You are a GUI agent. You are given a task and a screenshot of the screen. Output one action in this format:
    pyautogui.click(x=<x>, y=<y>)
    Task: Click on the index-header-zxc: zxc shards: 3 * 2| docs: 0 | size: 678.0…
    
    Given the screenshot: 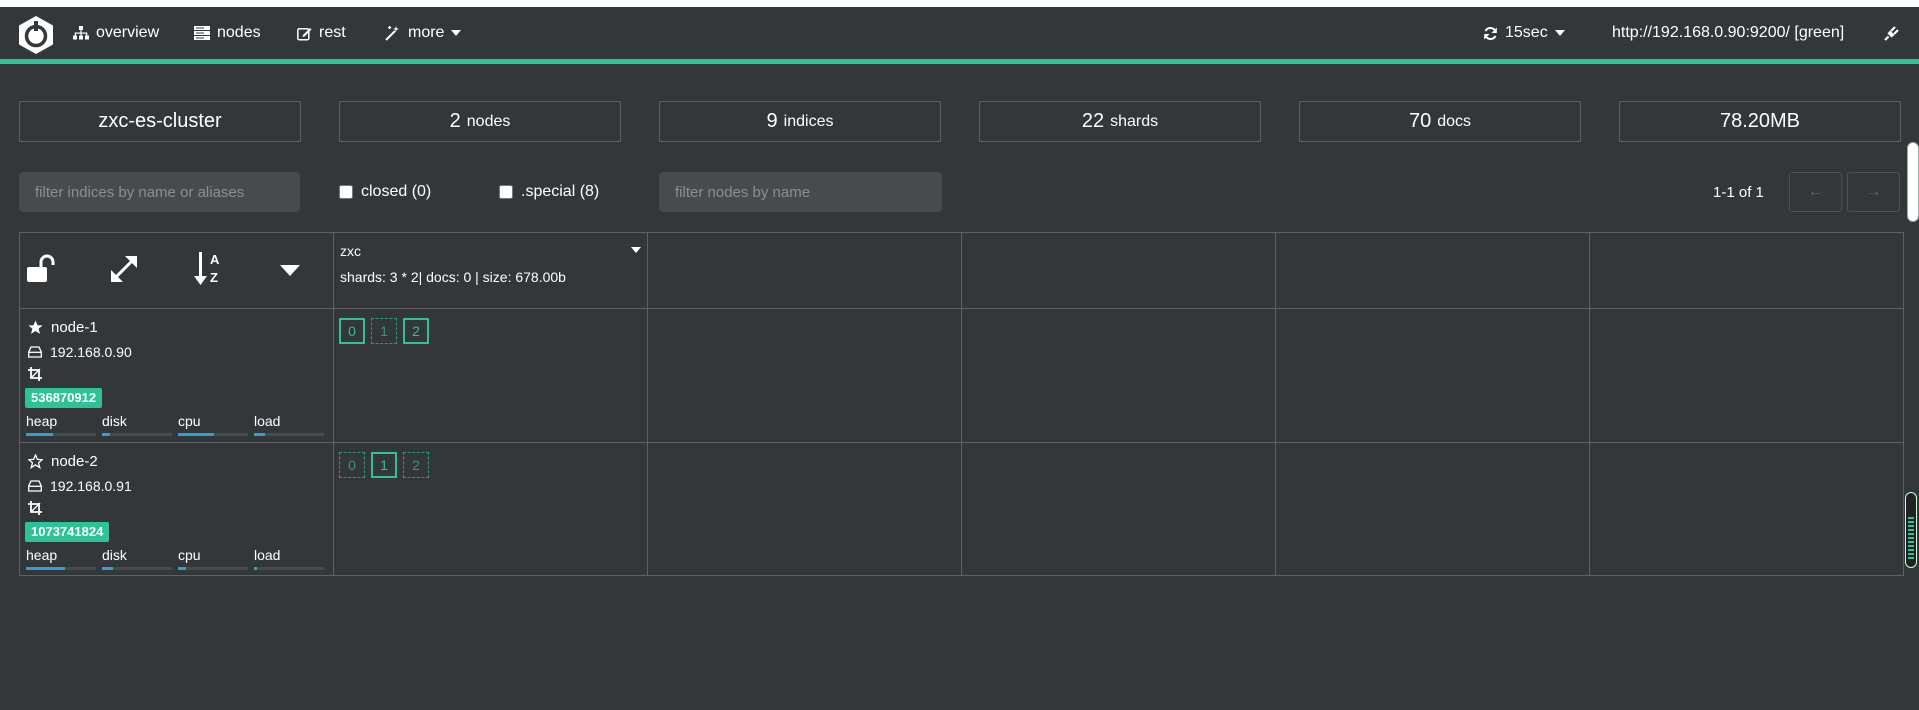 What is the action you would take?
    pyautogui.click(x=490, y=270)
    